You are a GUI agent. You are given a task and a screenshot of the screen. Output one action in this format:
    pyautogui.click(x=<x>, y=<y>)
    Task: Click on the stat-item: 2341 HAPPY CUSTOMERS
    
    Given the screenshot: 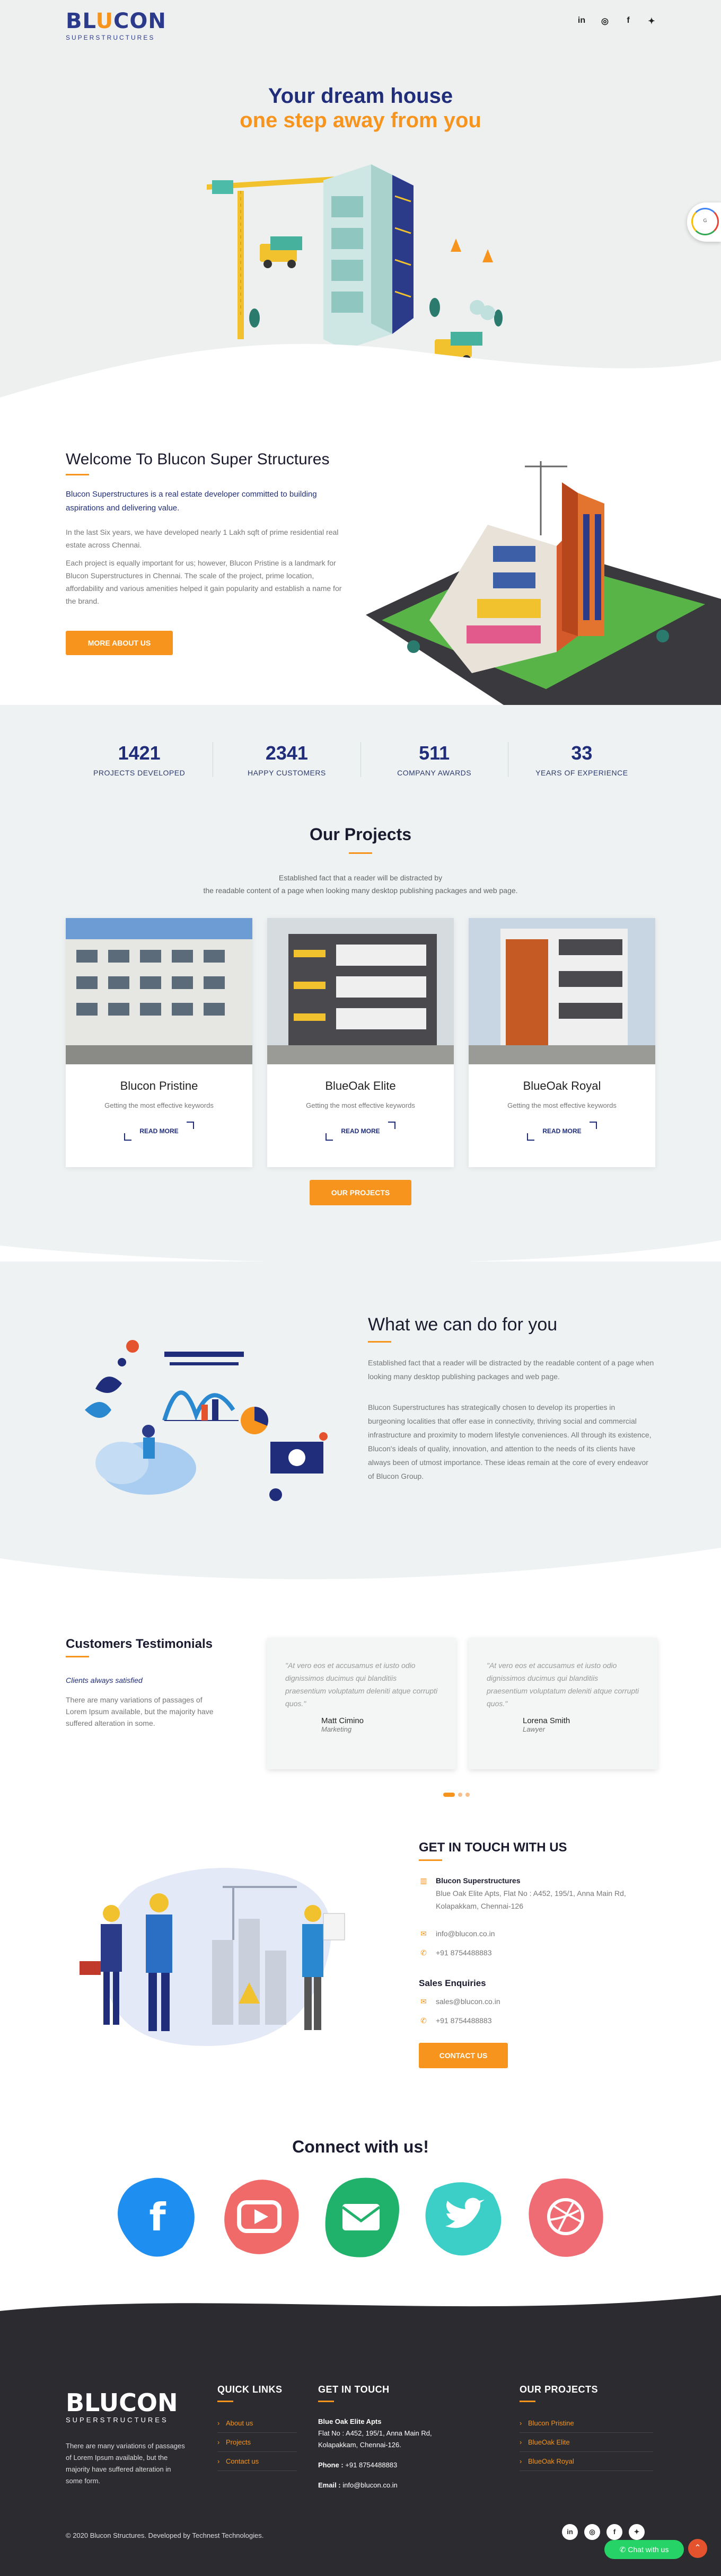 What is the action you would take?
    pyautogui.click(x=287, y=759)
    